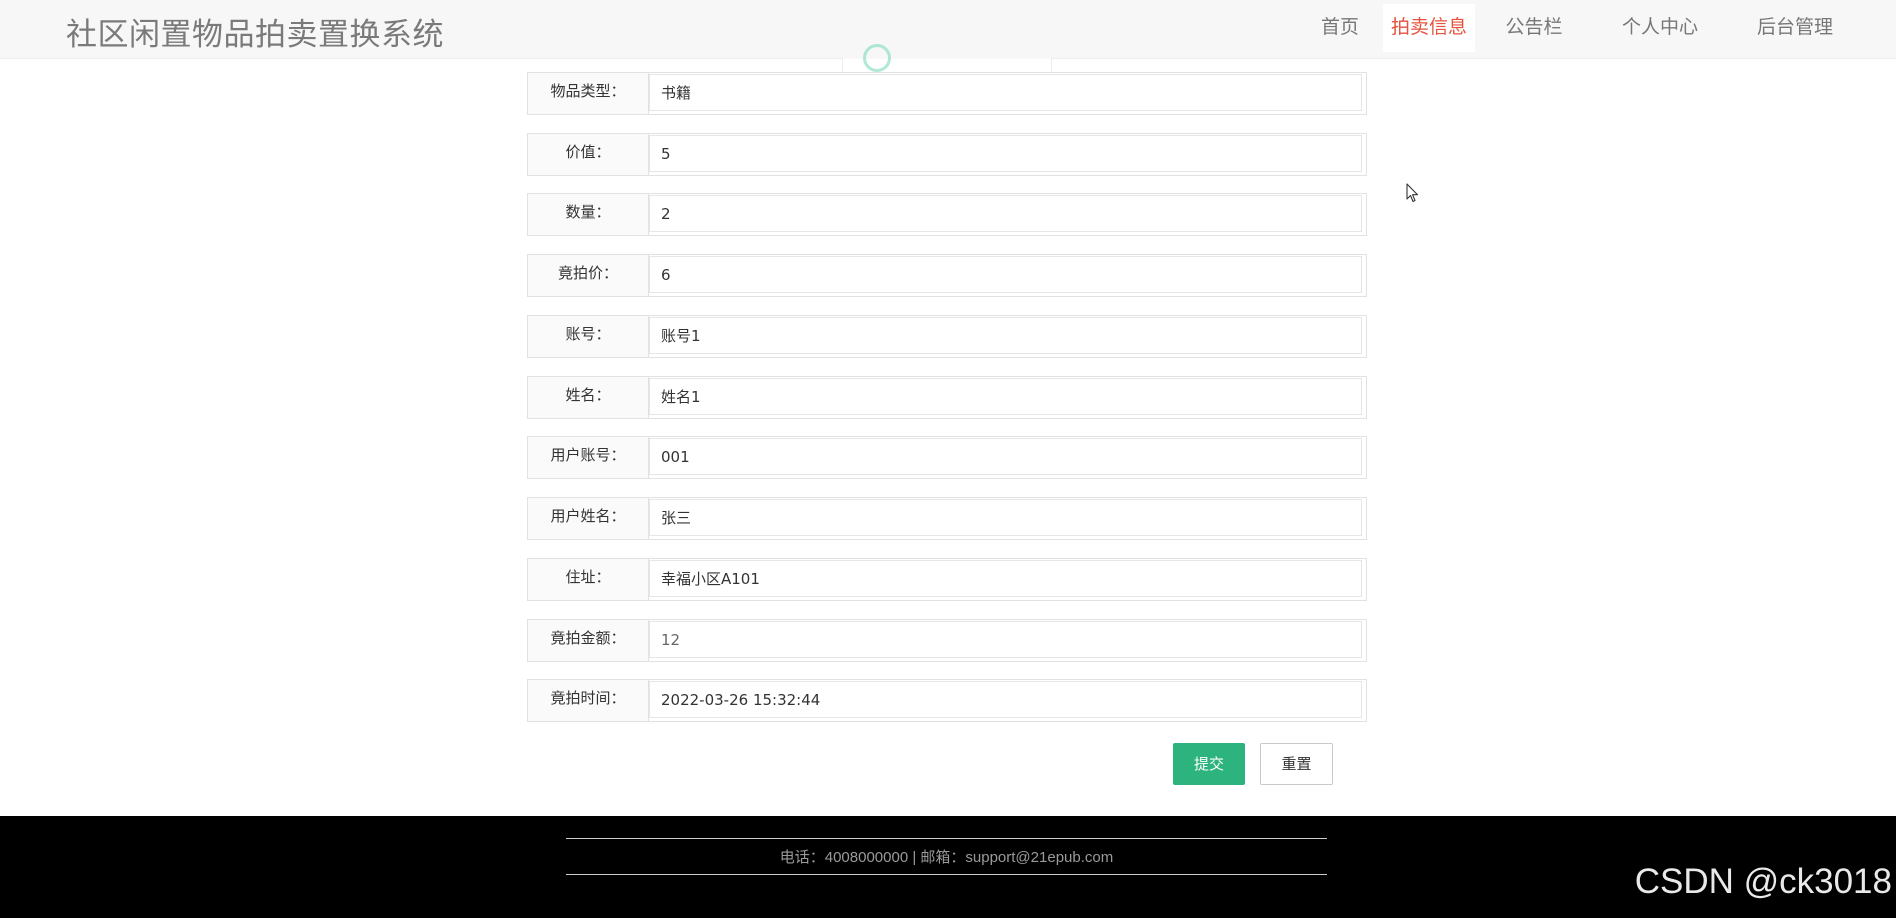  I want to click on bid-price-input: 6, so click(1005, 274).